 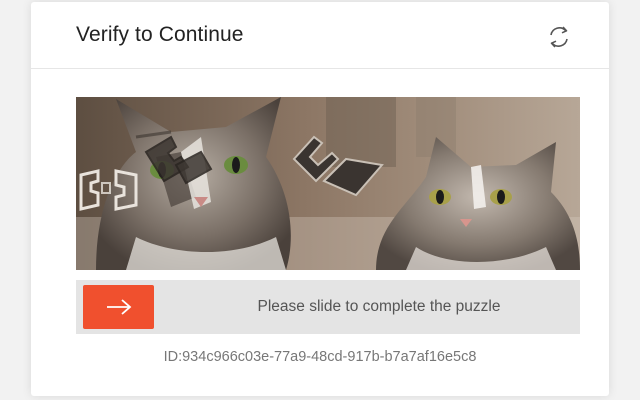 What do you see at coordinates (379, 306) in the screenshot?
I see `slider-instruction: Please slide to complete the puzzle` at bounding box center [379, 306].